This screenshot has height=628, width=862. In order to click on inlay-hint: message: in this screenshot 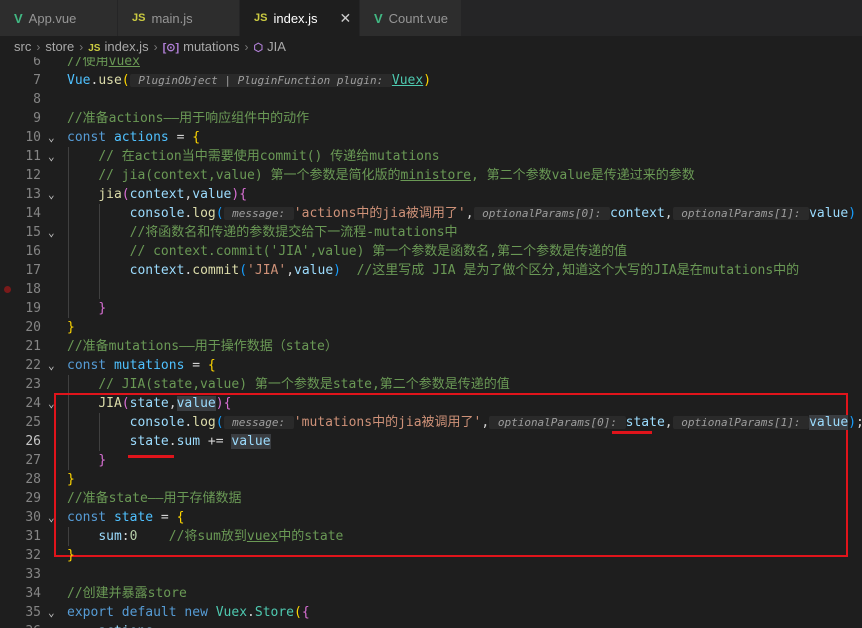, I will do `click(258, 422)`.